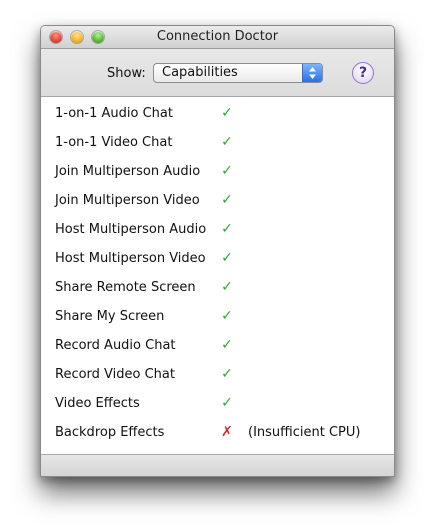 This screenshot has width=433, height=531. What do you see at coordinates (110, 316) in the screenshot?
I see `capability-name: Share My Screen` at bounding box center [110, 316].